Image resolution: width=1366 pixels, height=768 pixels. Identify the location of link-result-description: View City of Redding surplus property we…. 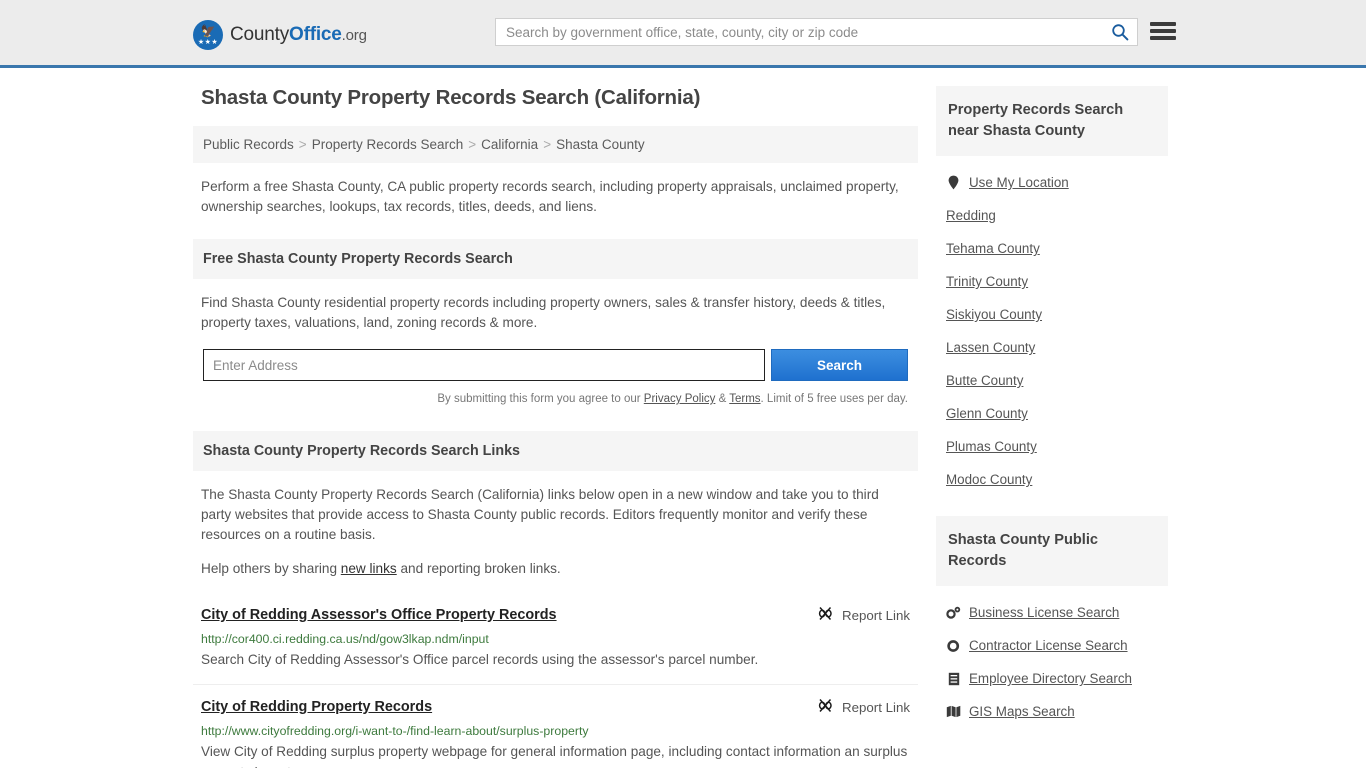
(554, 756).